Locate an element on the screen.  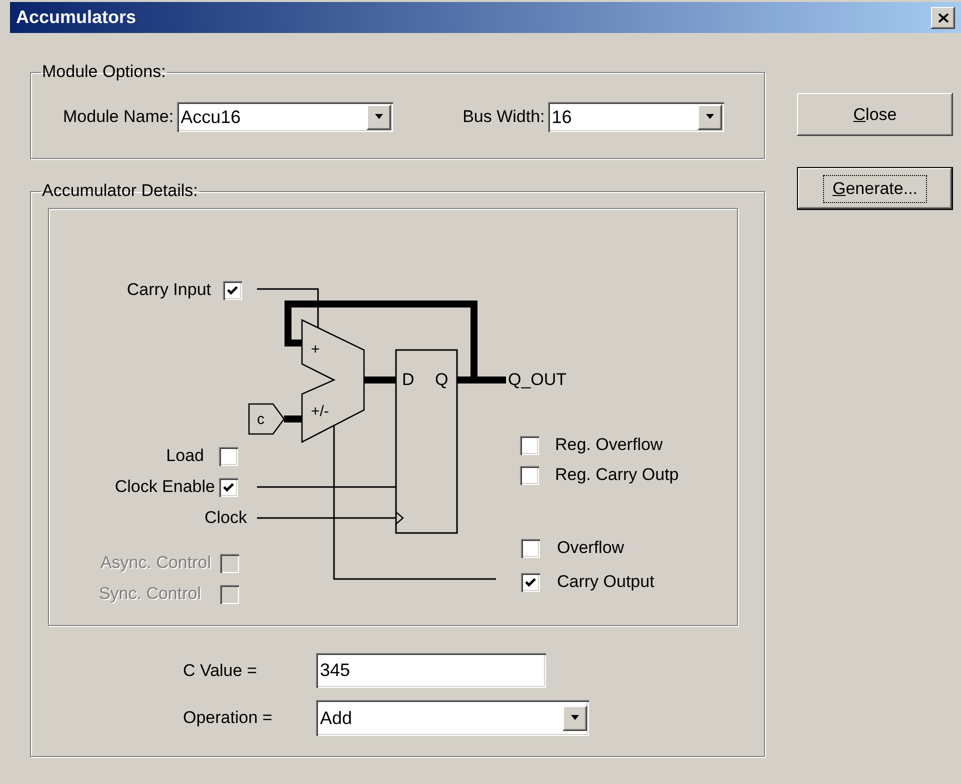
option-label: Carry Output is located at coordinates (605, 582).